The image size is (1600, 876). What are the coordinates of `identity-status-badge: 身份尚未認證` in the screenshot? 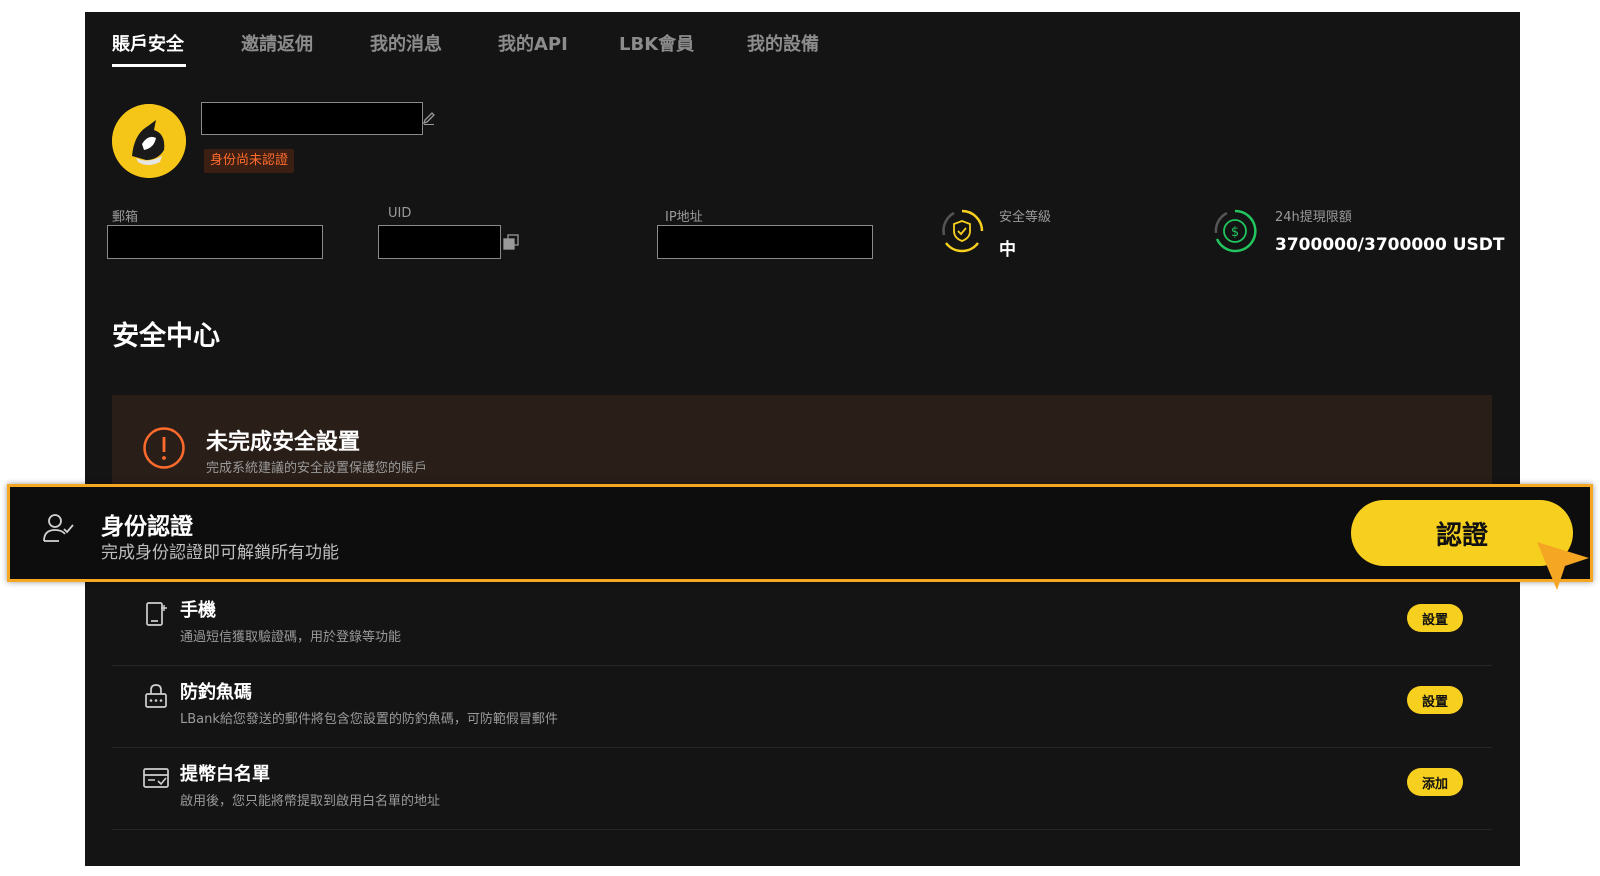 It's located at (249, 161).